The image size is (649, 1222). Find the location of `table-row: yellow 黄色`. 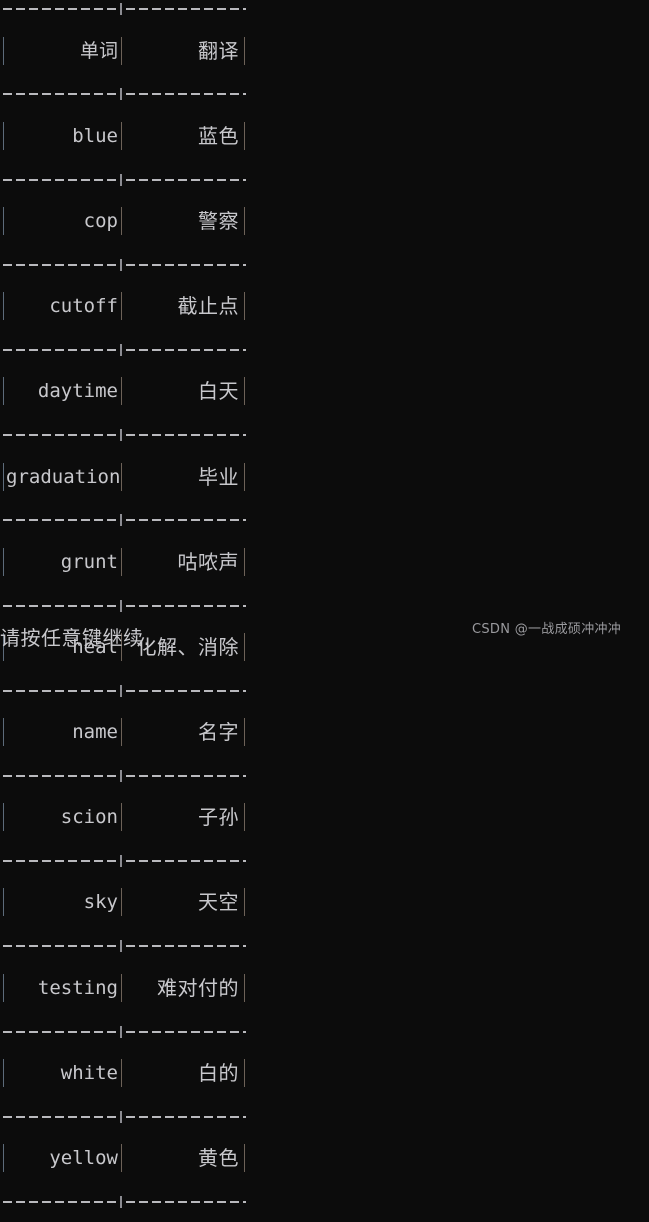

table-row: yellow 黄色 is located at coordinates (125, 1158).